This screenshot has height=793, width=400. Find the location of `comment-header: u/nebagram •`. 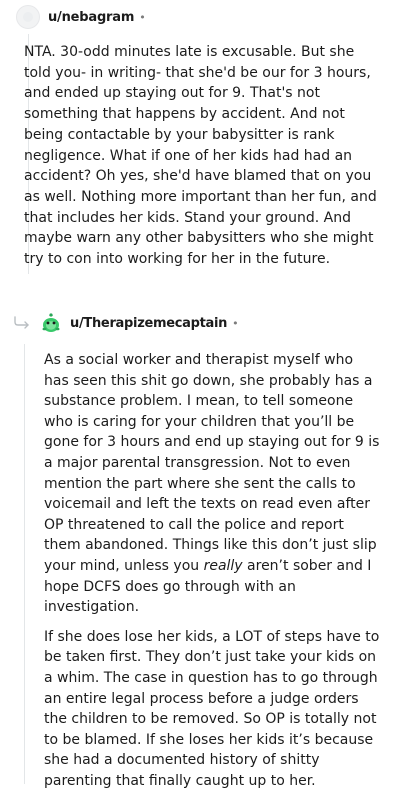

comment-header: u/nebagram • is located at coordinates (81, 17).